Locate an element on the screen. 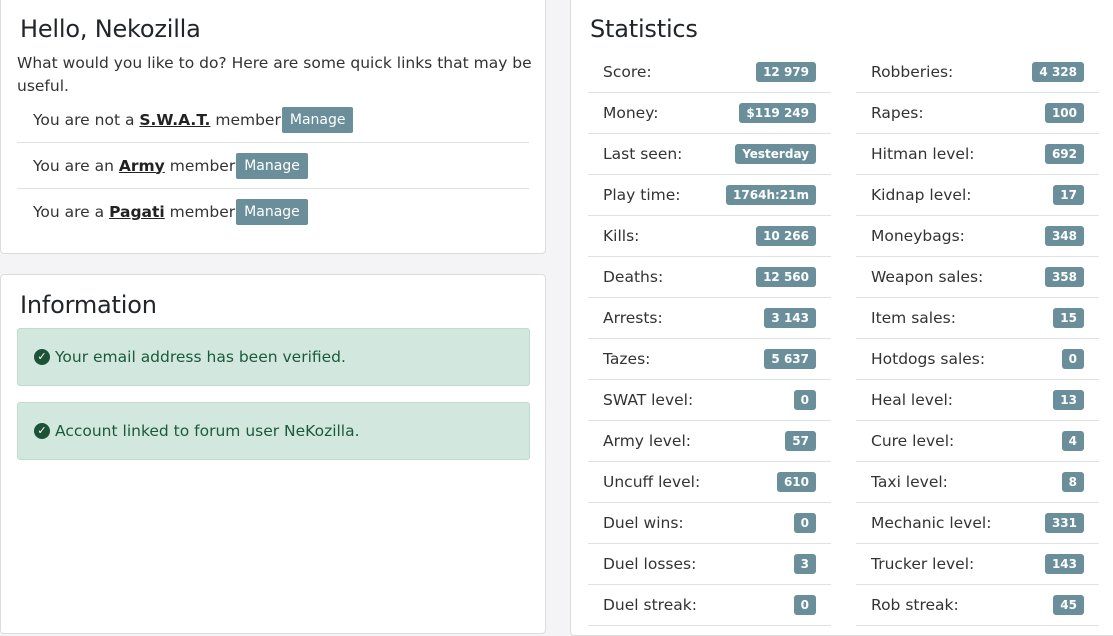  stat-label: Cure level: is located at coordinates (913, 441).